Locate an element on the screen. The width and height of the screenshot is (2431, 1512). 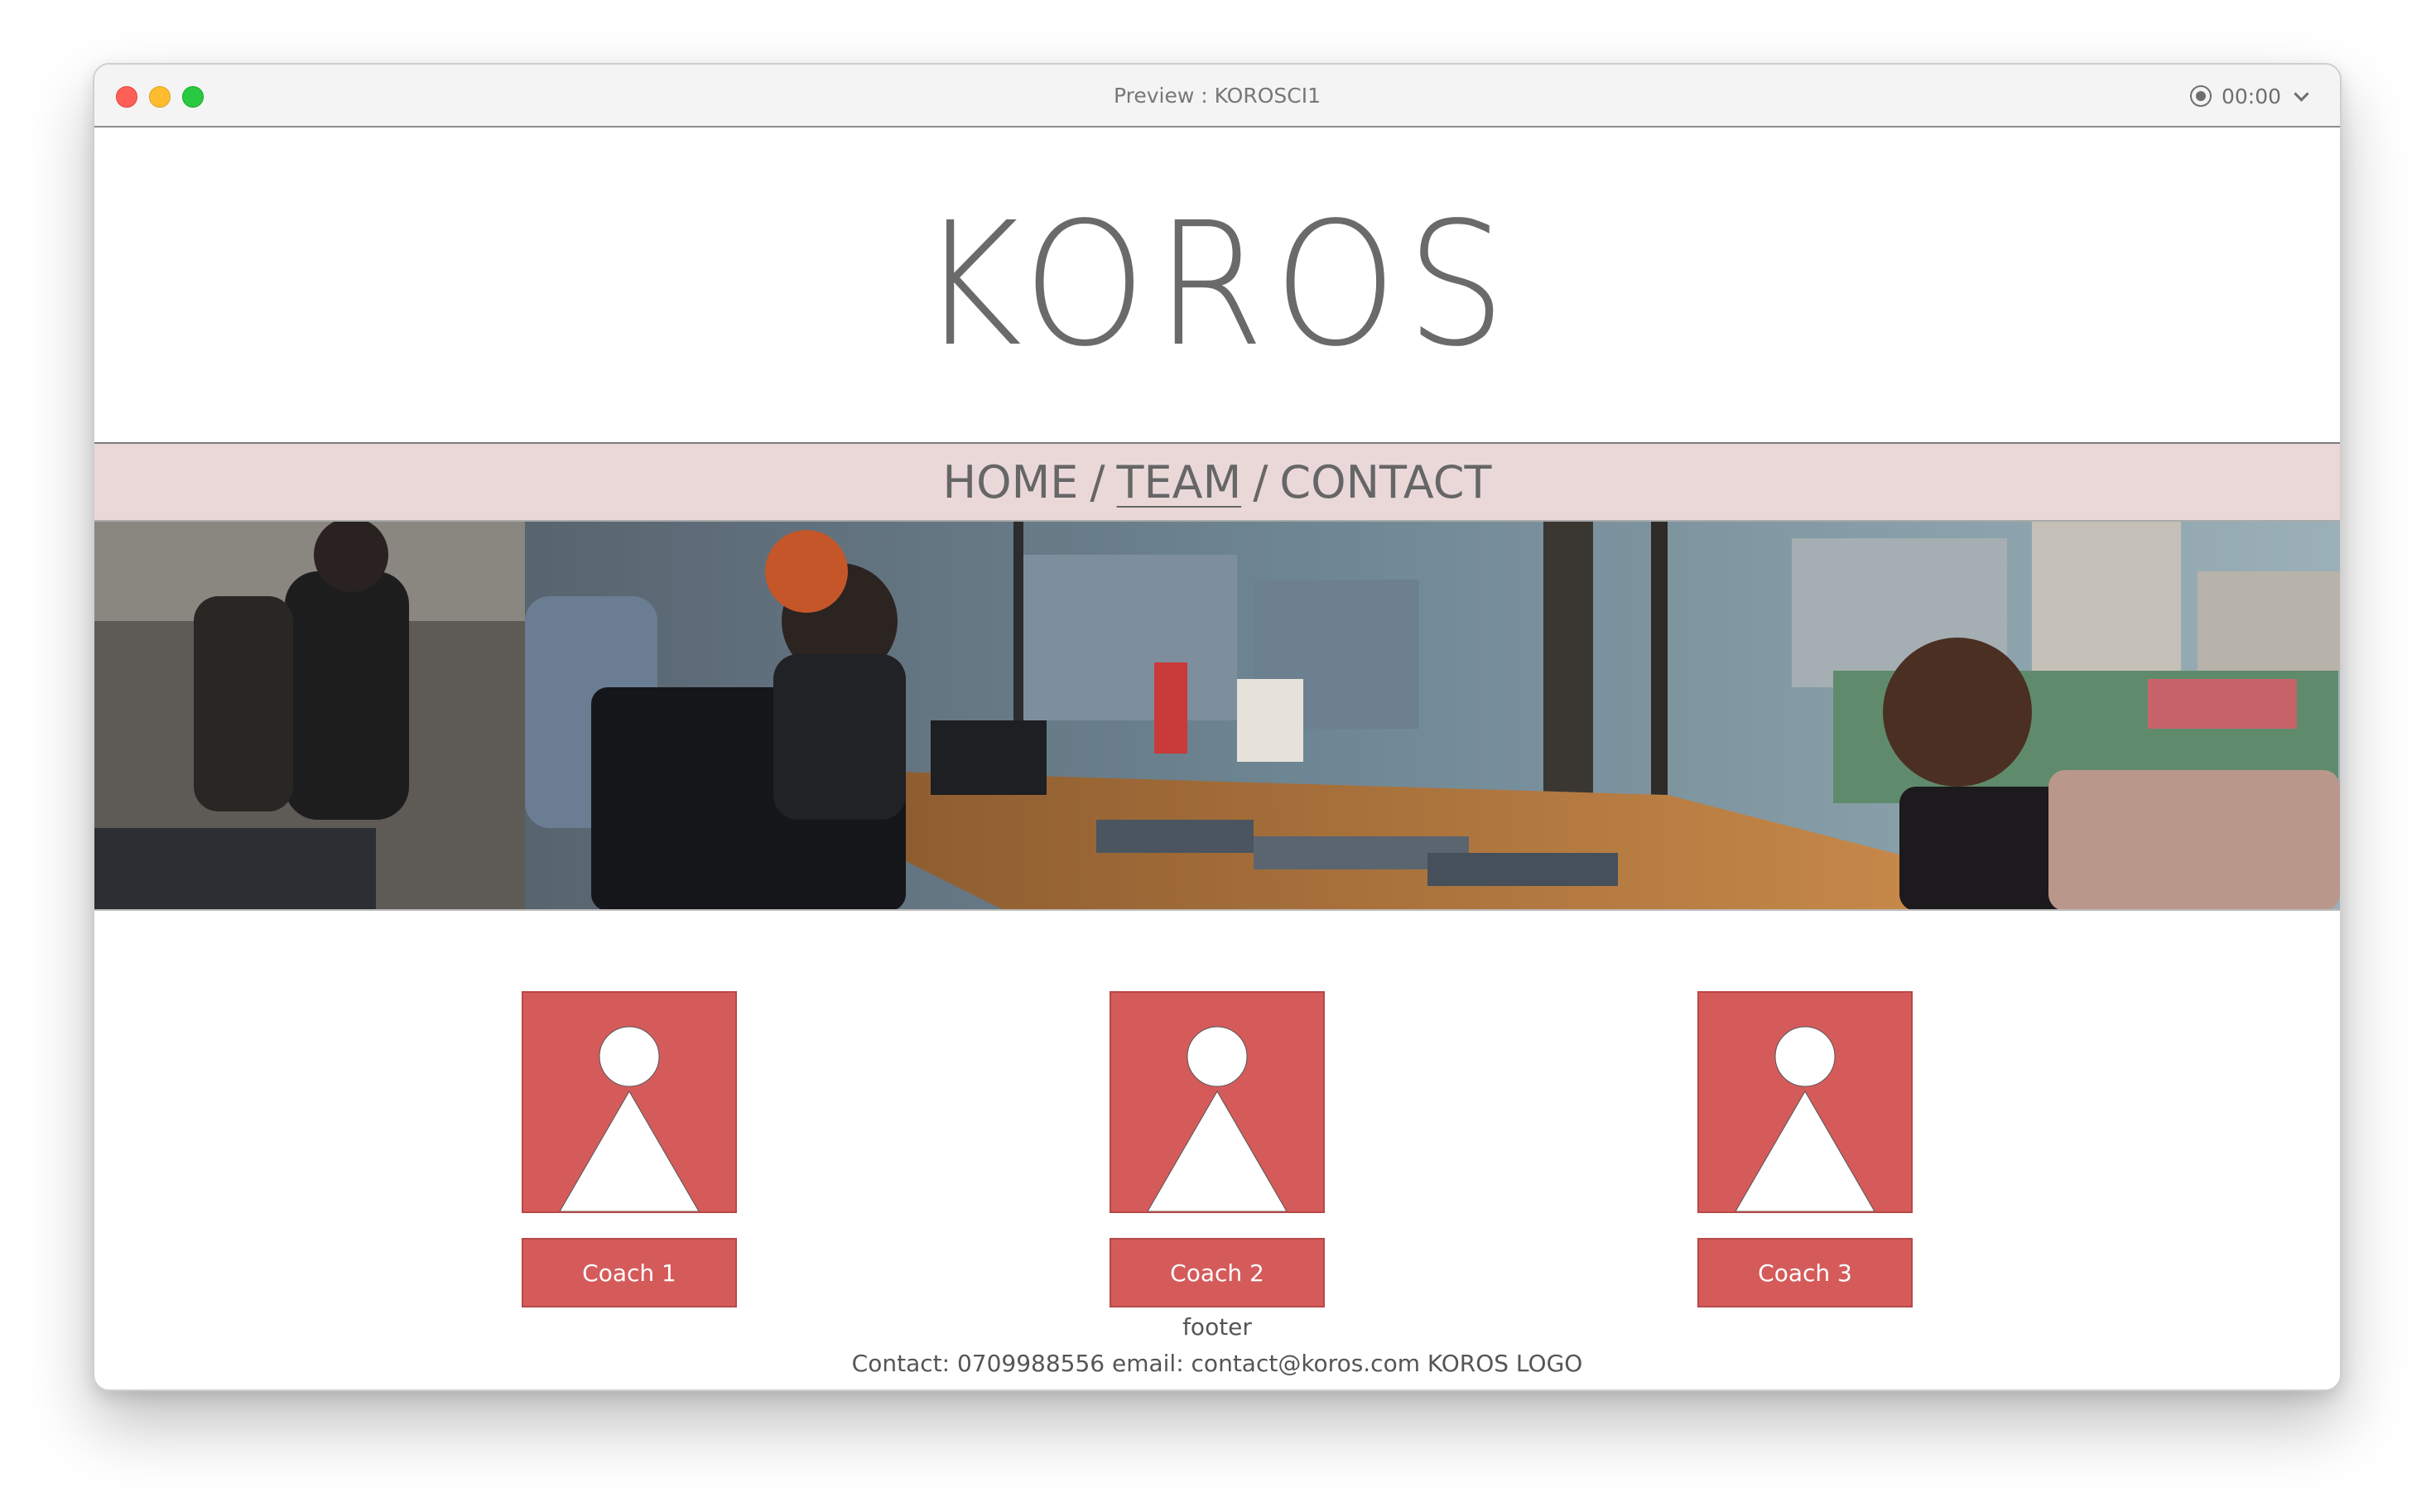
site-logo: KOROS is located at coordinates (1217, 284).